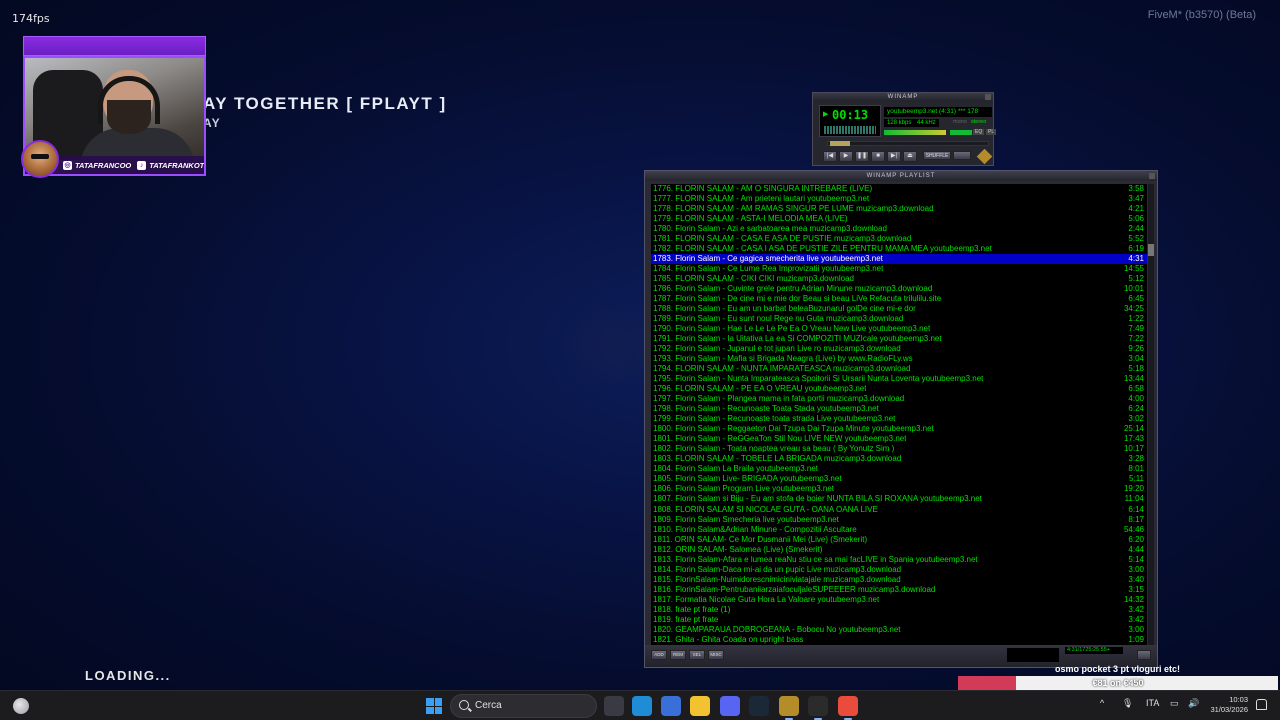 The image size is (1280, 720). I want to click on edge-icon, so click(642, 706).